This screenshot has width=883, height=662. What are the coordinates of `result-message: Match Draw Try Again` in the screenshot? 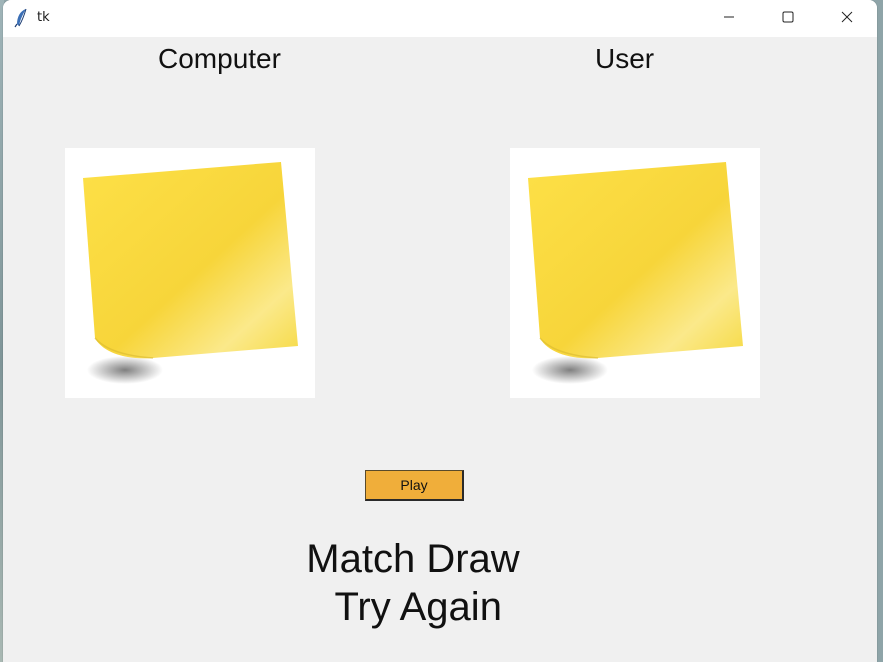 It's located at (413, 583).